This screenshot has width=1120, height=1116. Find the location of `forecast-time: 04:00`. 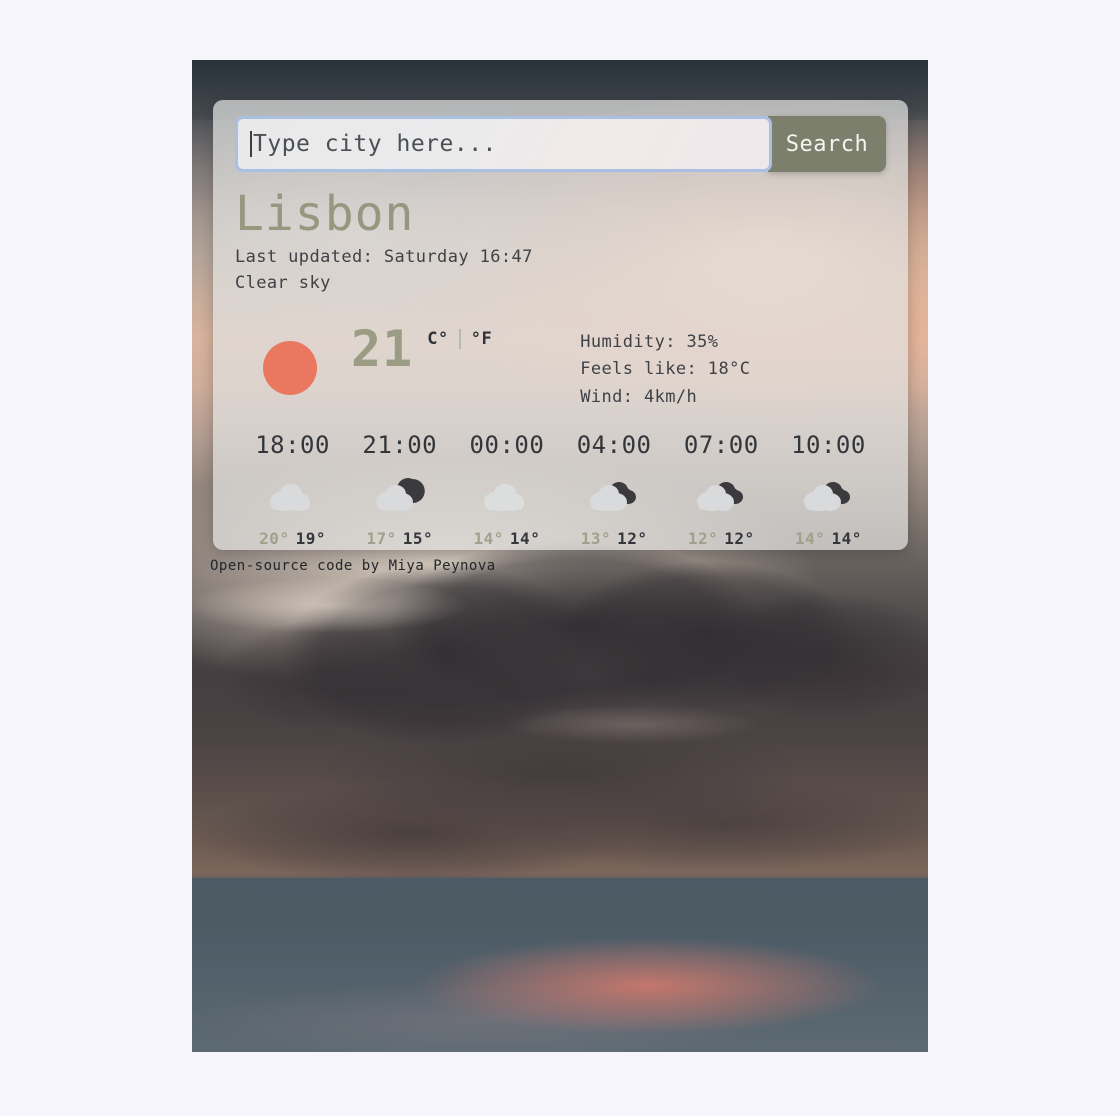

forecast-time: 04:00 is located at coordinates (614, 445).